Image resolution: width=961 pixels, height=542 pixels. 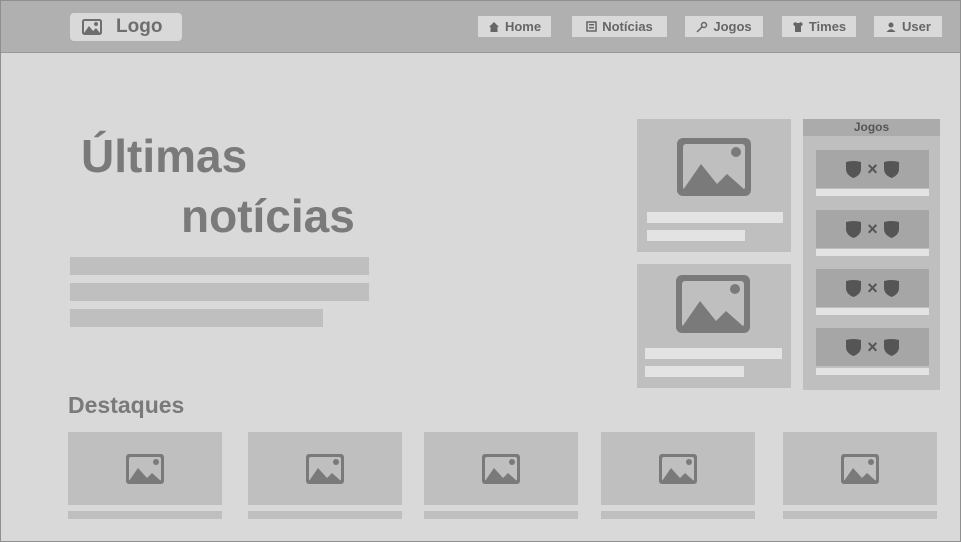 What do you see at coordinates (268, 216) in the screenshot?
I see `hero-title-line2: notícias` at bounding box center [268, 216].